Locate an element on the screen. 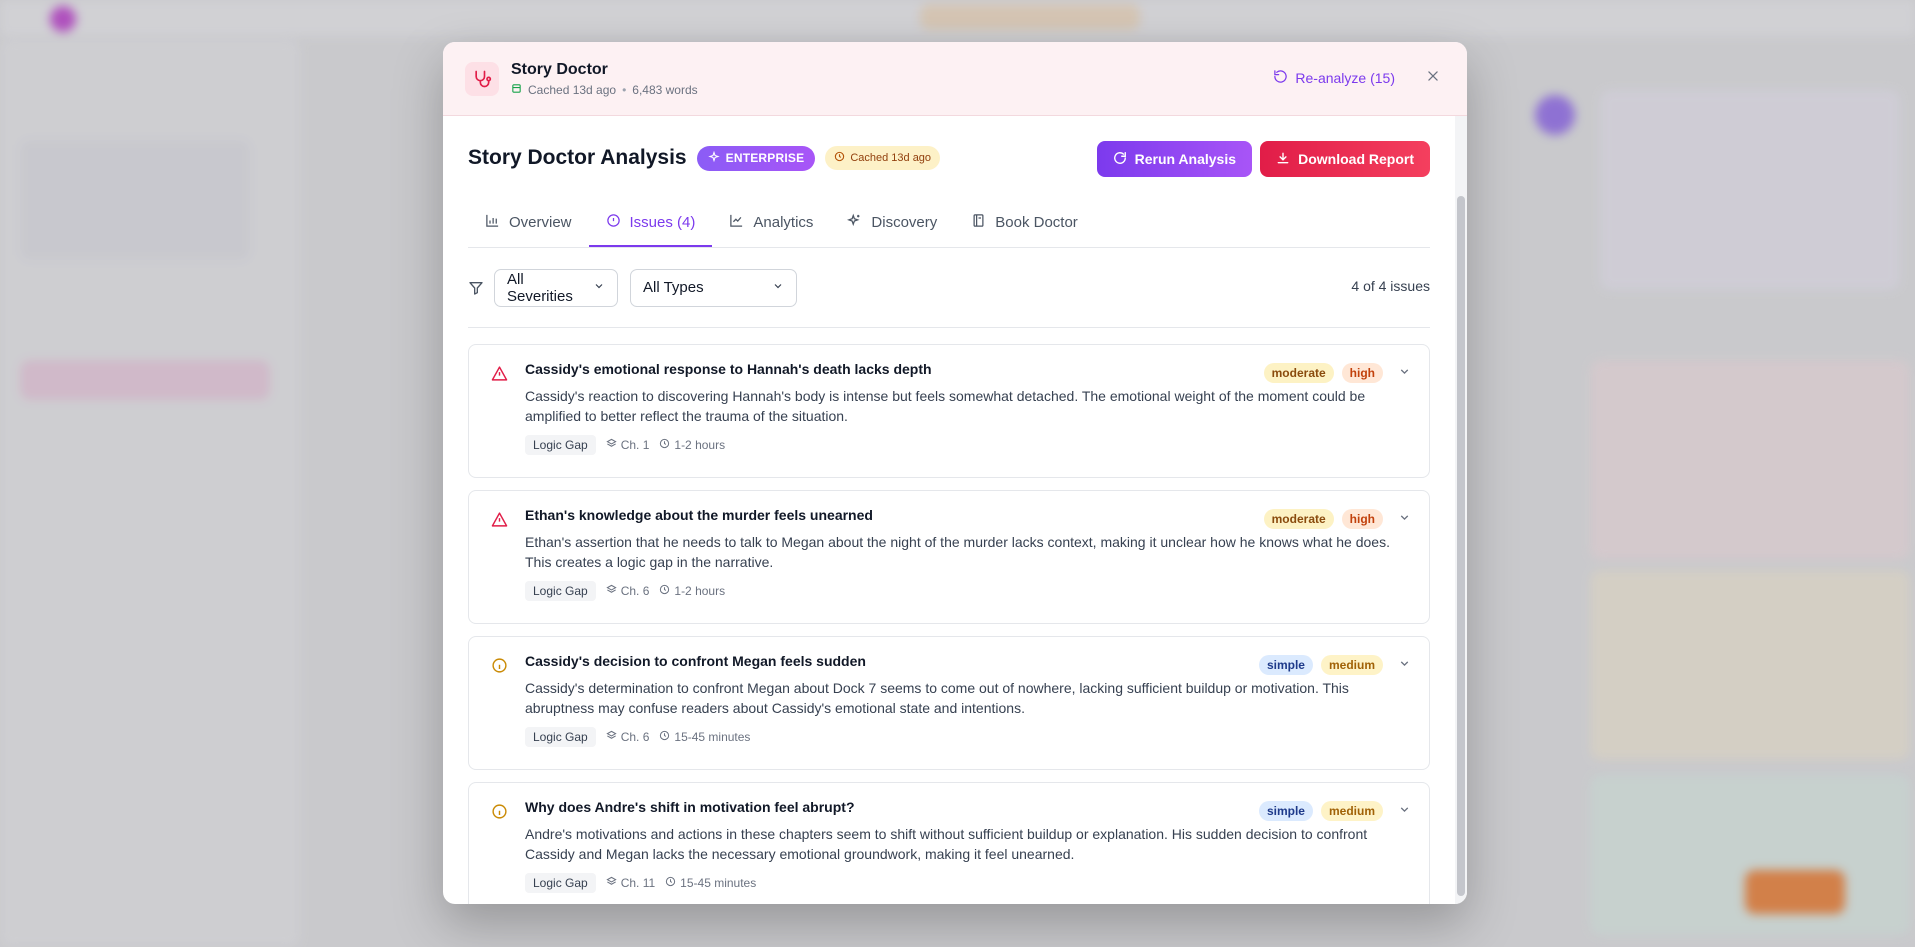  database-icon is located at coordinates (516, 90).